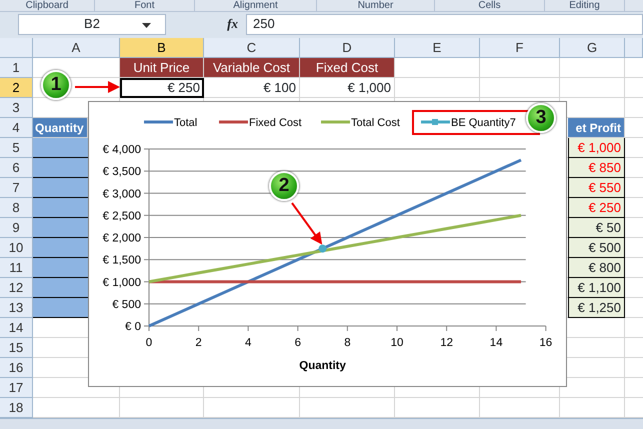 This screenshot has width=643, height=429. Describe the element at coordinates (596, 308) in the screenshot. I see `table-cell: € 1,250` at that location.